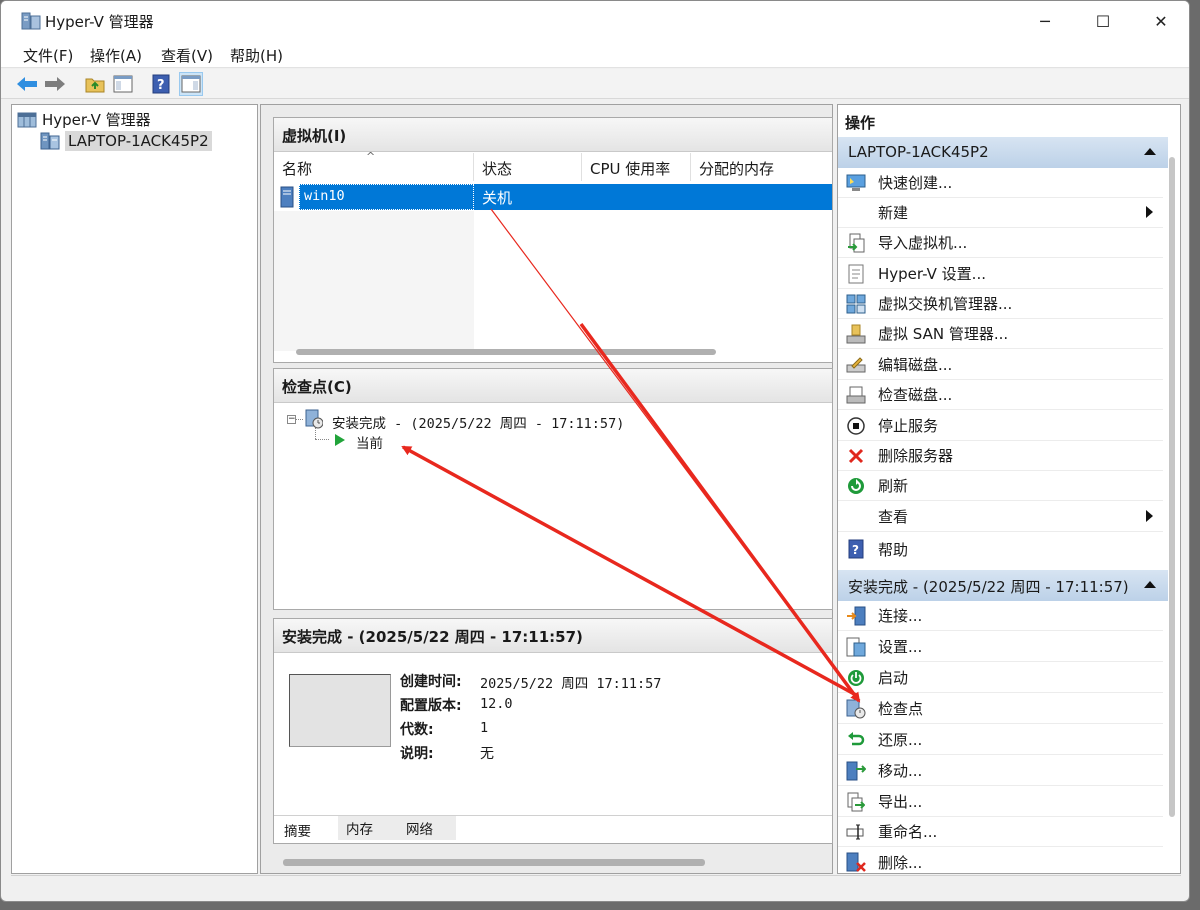  Describe the element at coordinates (856, 395) in the screenshot. I see `inspect-disk-icon` at that location.